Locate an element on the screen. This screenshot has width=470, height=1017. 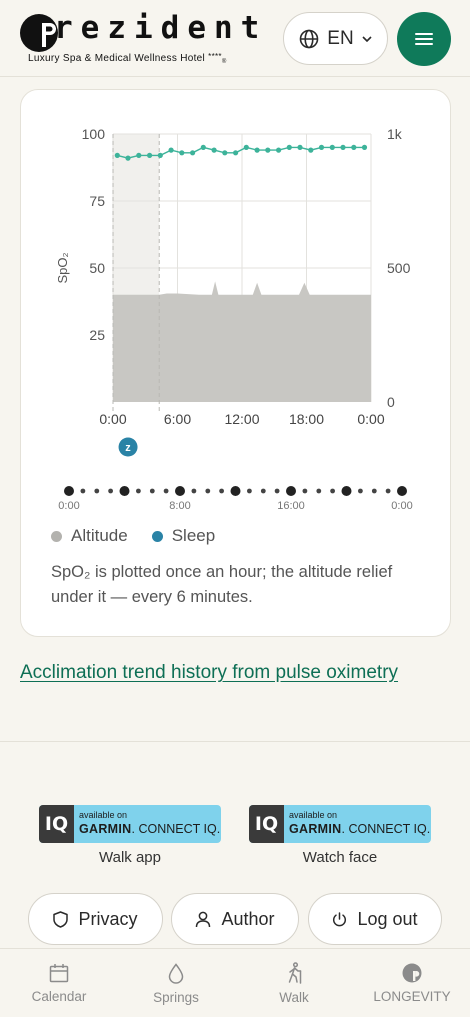
author-label: Author is located at coordinates (248, 918).